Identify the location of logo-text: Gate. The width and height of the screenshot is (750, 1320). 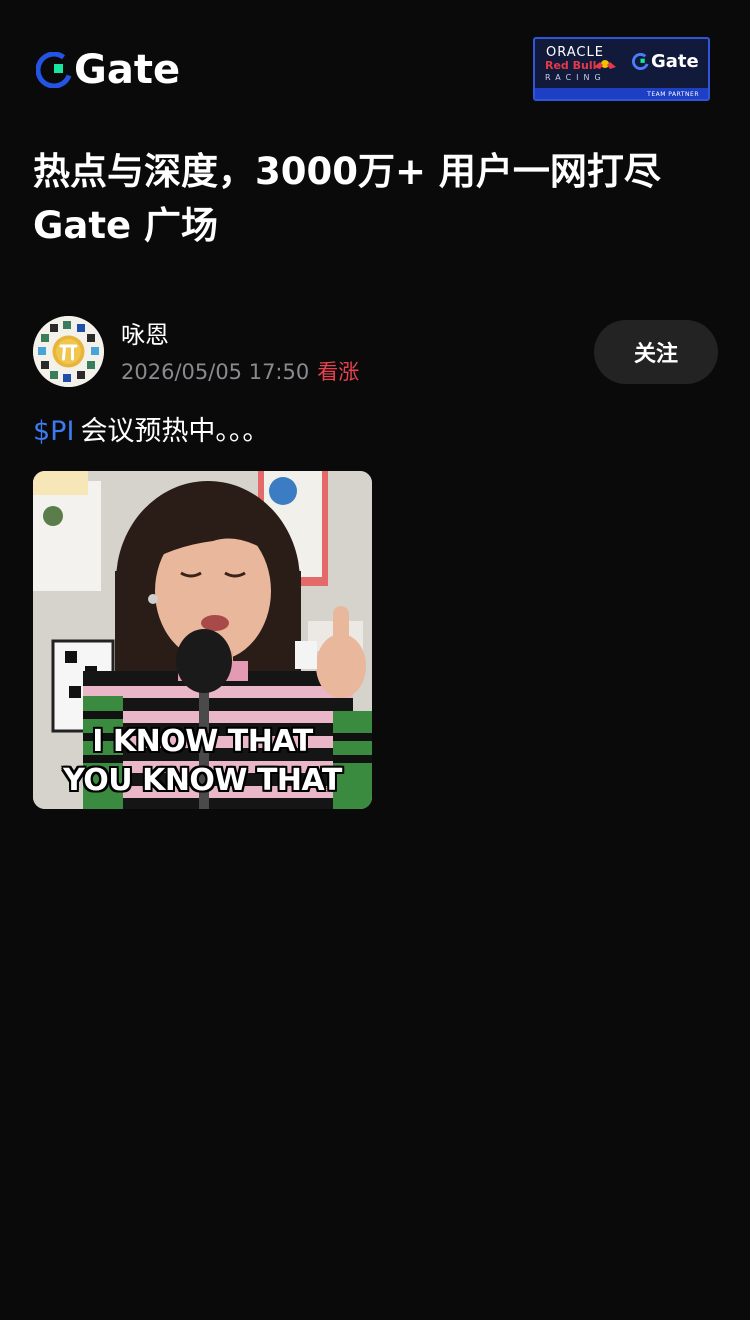
(127, 70).